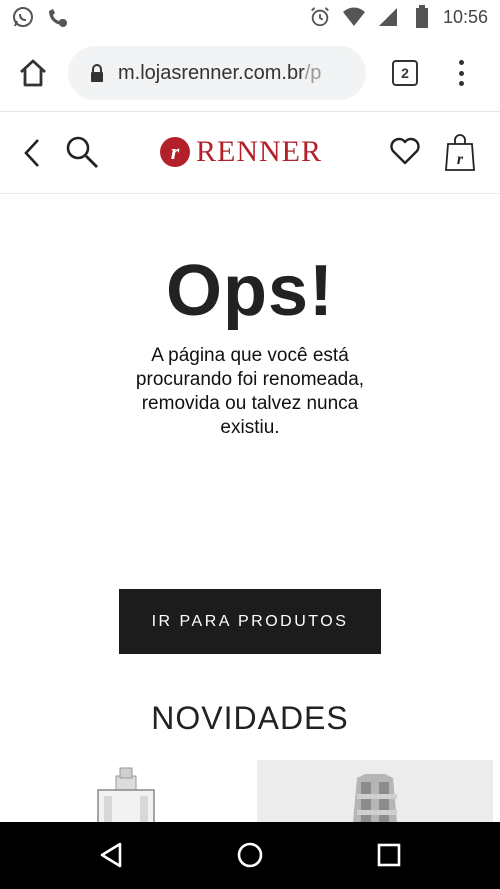 This screenshot has width=500, height=889. Describe the element at coordinates (250, 718) in the screenshot. I see `section-title: NOVIDADES` at that location.